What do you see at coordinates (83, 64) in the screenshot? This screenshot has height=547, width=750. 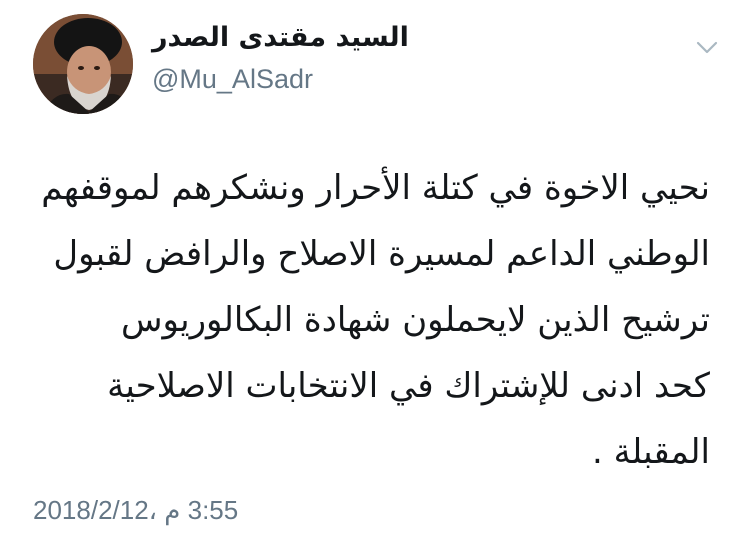 I see `avatar` at bounding box center [83, 64].